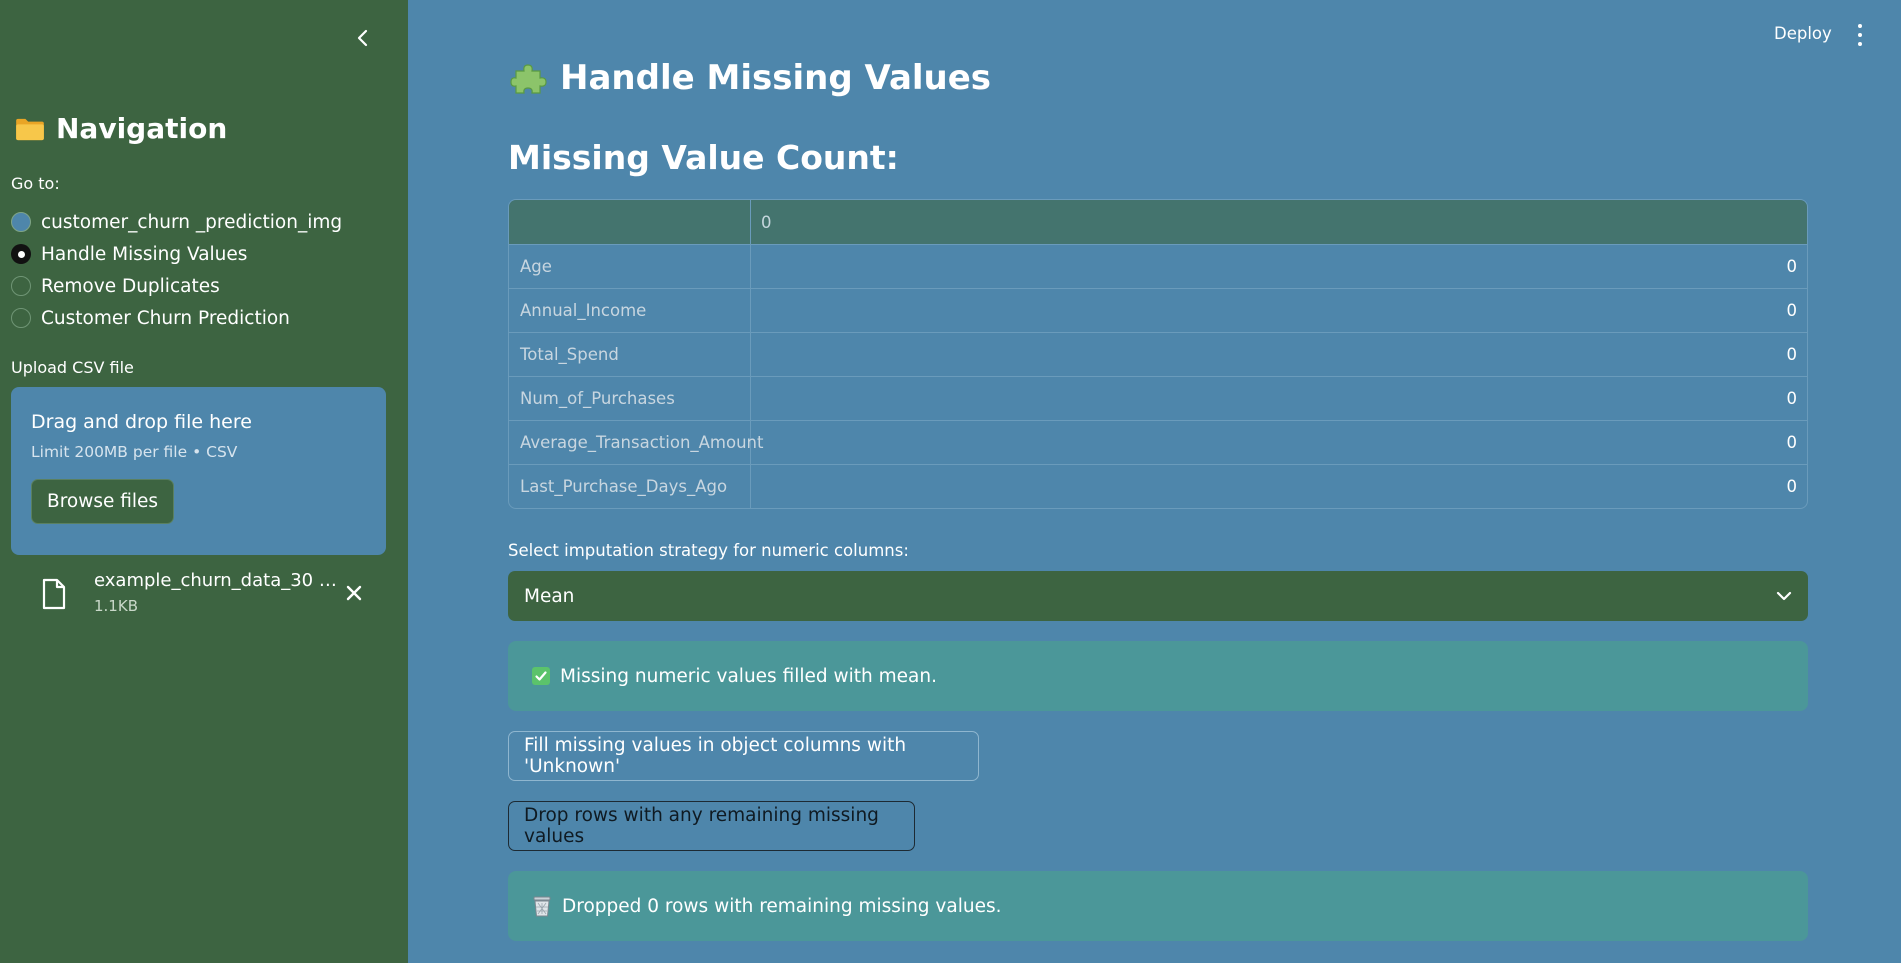  What do you see at coordinates (134, 452) in the screenshot?
I see `dropzone-subtitle: Limit 200MB per file • CSV` at bounding box center [134, 452].